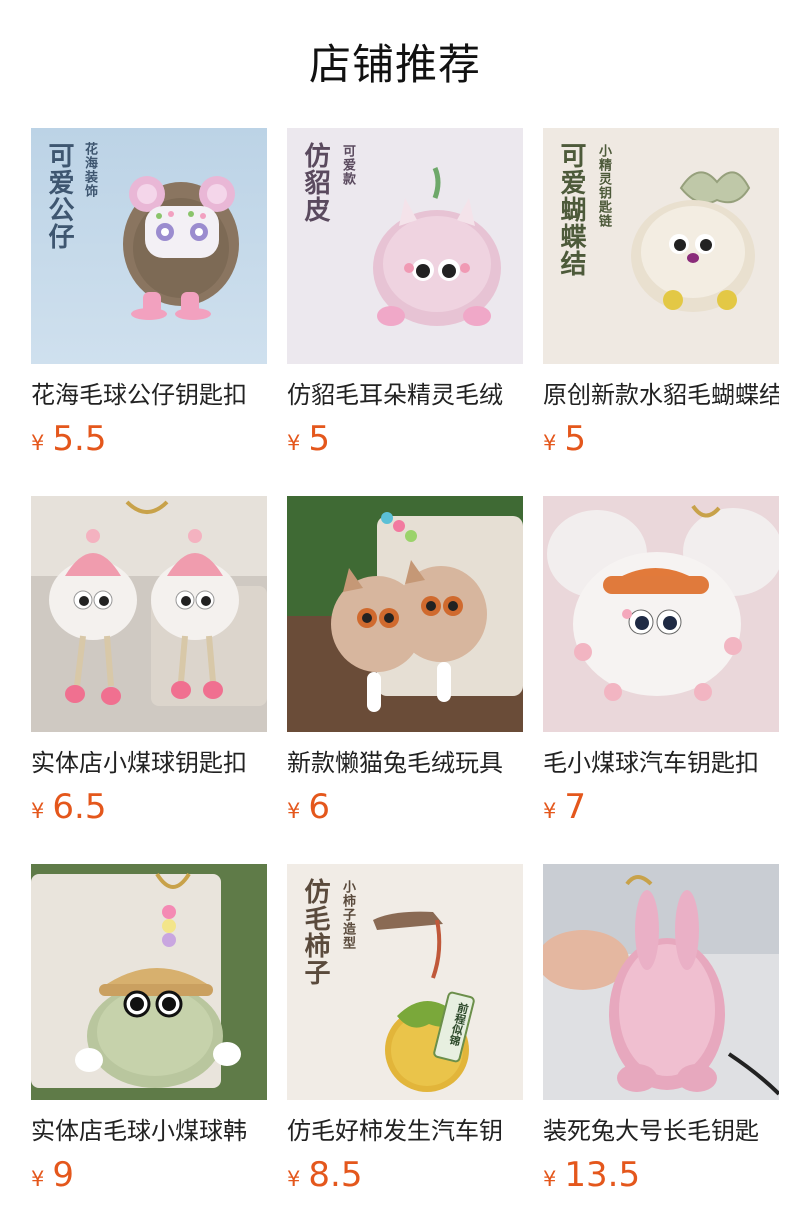  Describe the element at coordinates (661, 810) in the screenshot. I see `product-price: ¥7` at that location.